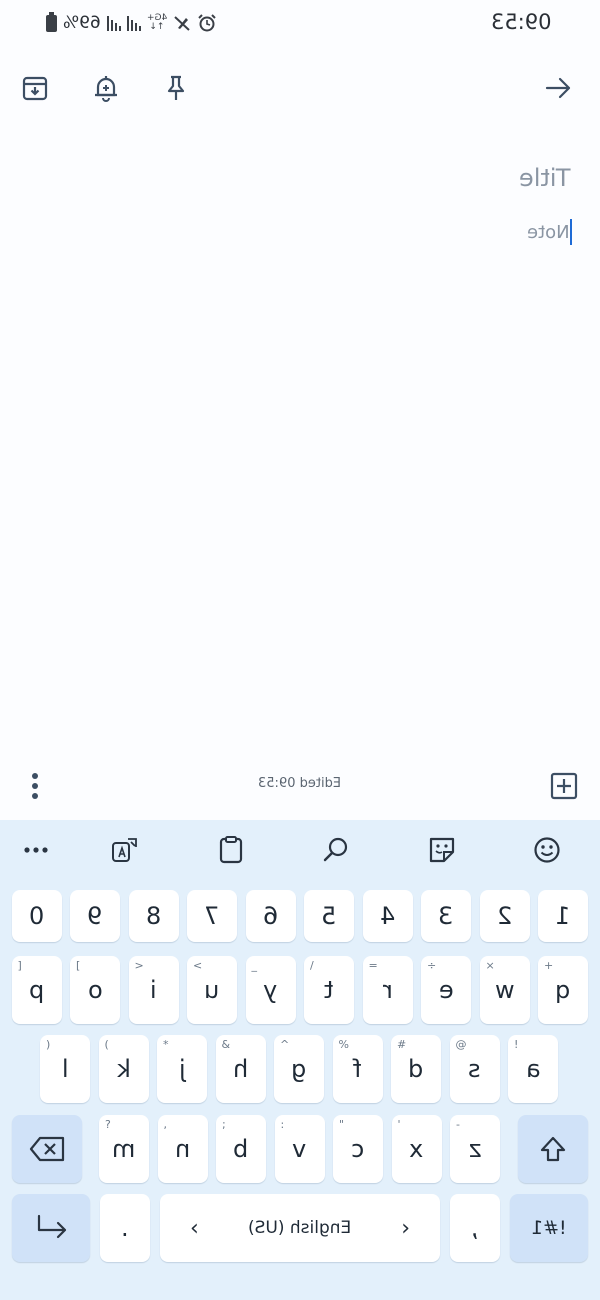  Describe the element at coordinates (182, 23) in the screenshot. I see `mute-icon` at that location.